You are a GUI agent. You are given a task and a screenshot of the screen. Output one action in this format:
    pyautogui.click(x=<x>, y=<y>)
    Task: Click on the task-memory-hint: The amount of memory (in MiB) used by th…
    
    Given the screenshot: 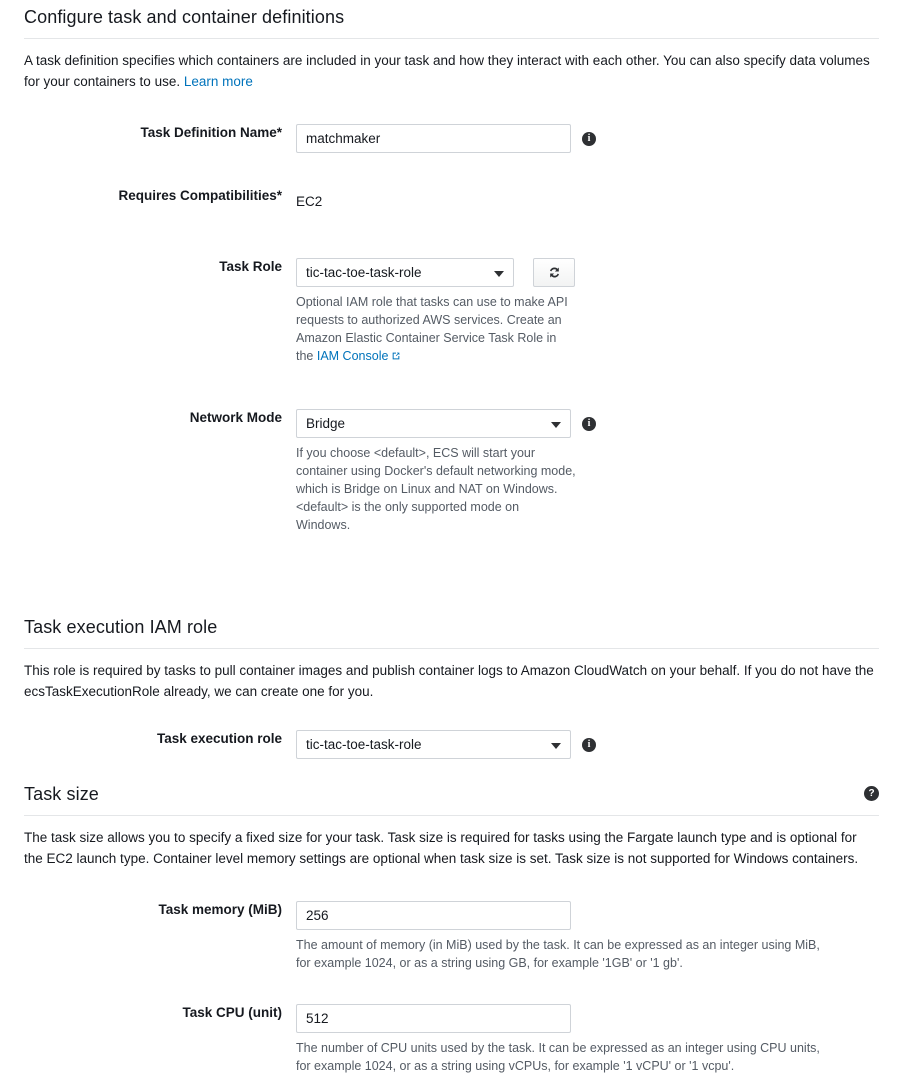 What is the action you would take?
    pyautogui.click(x=558, y=954)
    